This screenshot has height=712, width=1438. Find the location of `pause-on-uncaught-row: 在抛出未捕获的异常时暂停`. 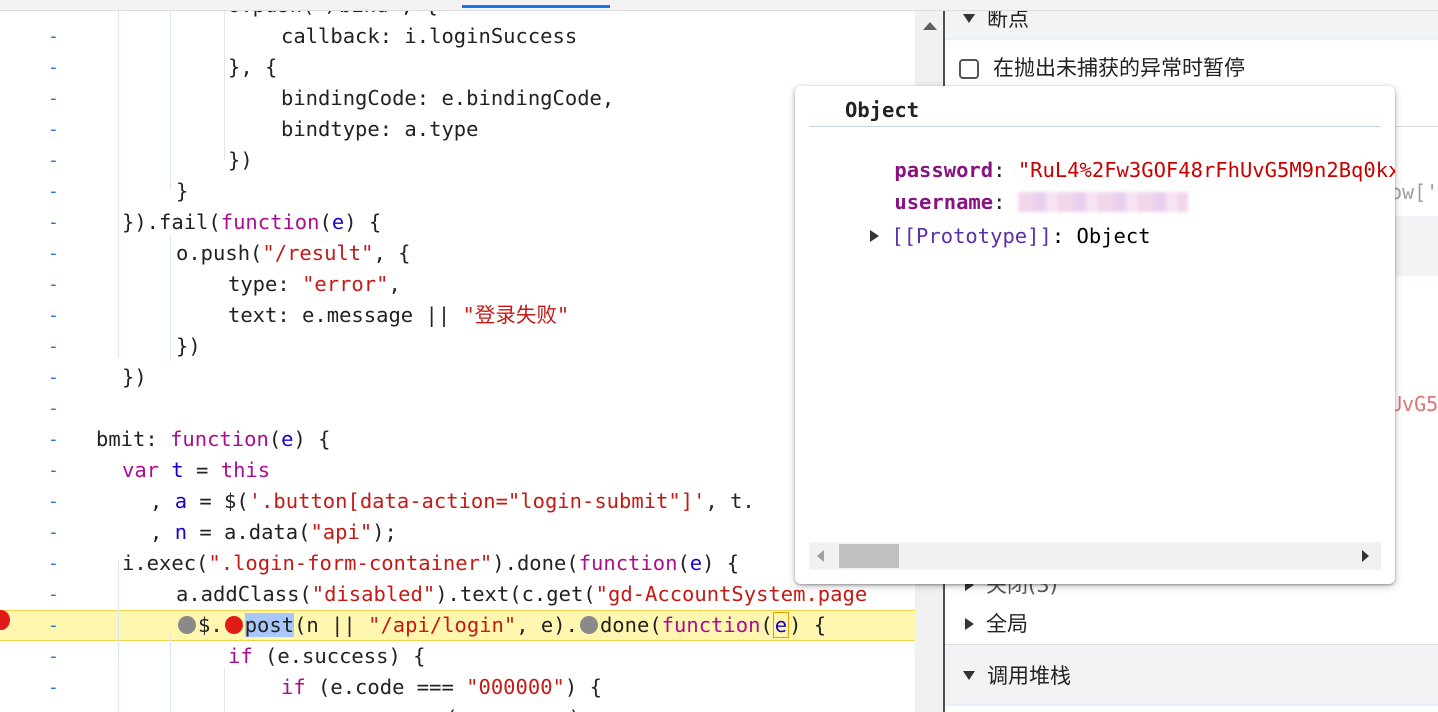

pause-on-uncaught-row: 在抛出未捕获的异常时暂停 is located at coordinates (1191, 68).